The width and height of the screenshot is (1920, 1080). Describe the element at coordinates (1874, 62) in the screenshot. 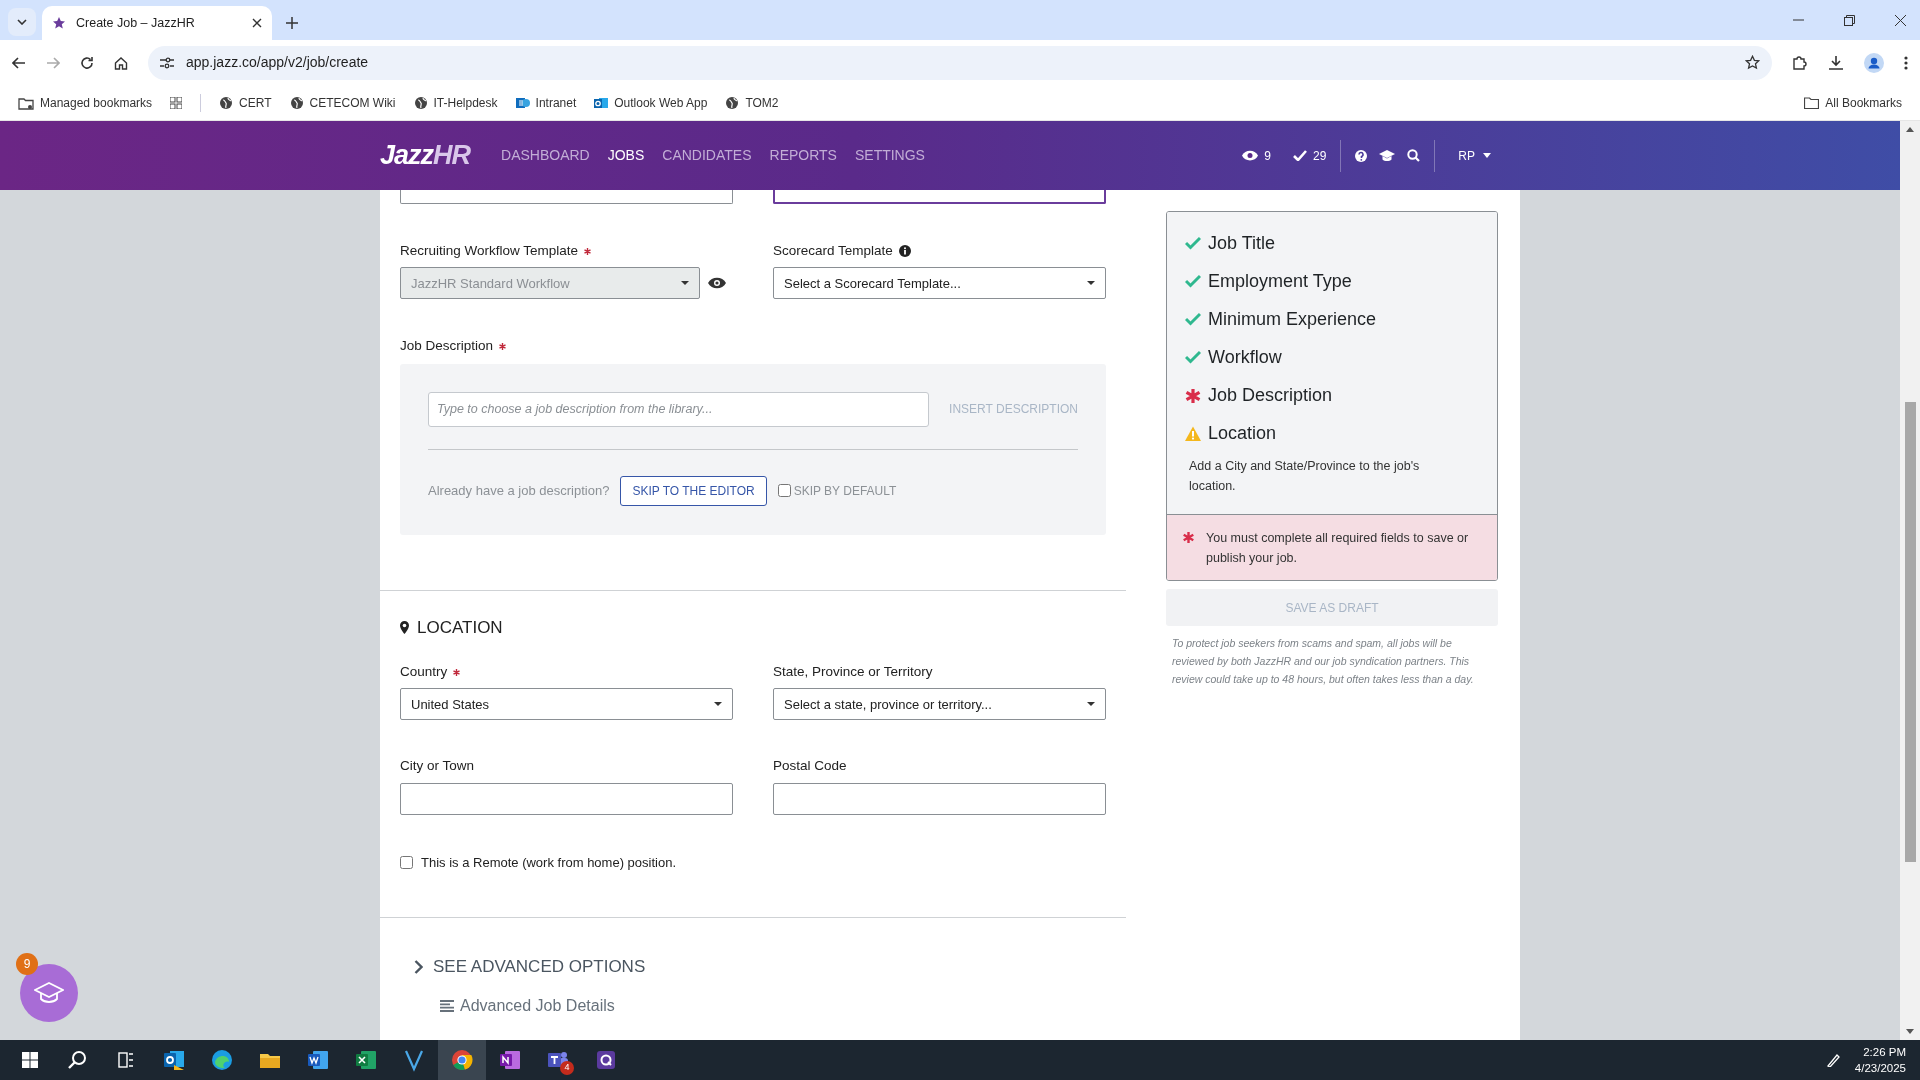

I see `profile-icon` at that location.